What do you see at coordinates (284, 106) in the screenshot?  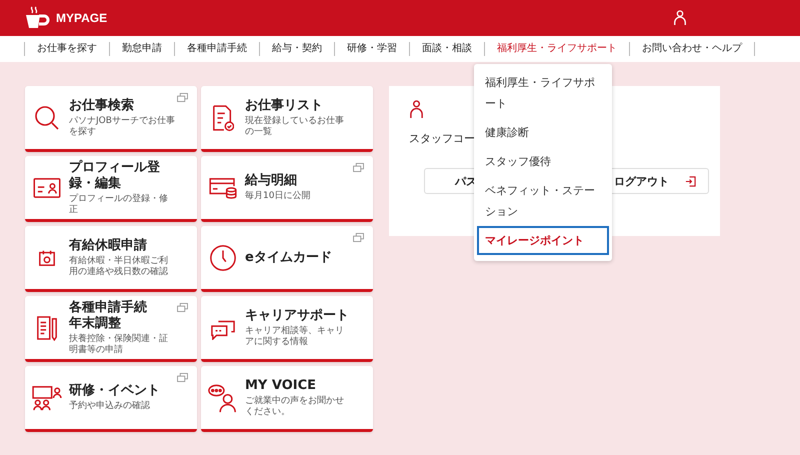 I see `card-title: お仕事リスト` at bounding box center [284, 106].